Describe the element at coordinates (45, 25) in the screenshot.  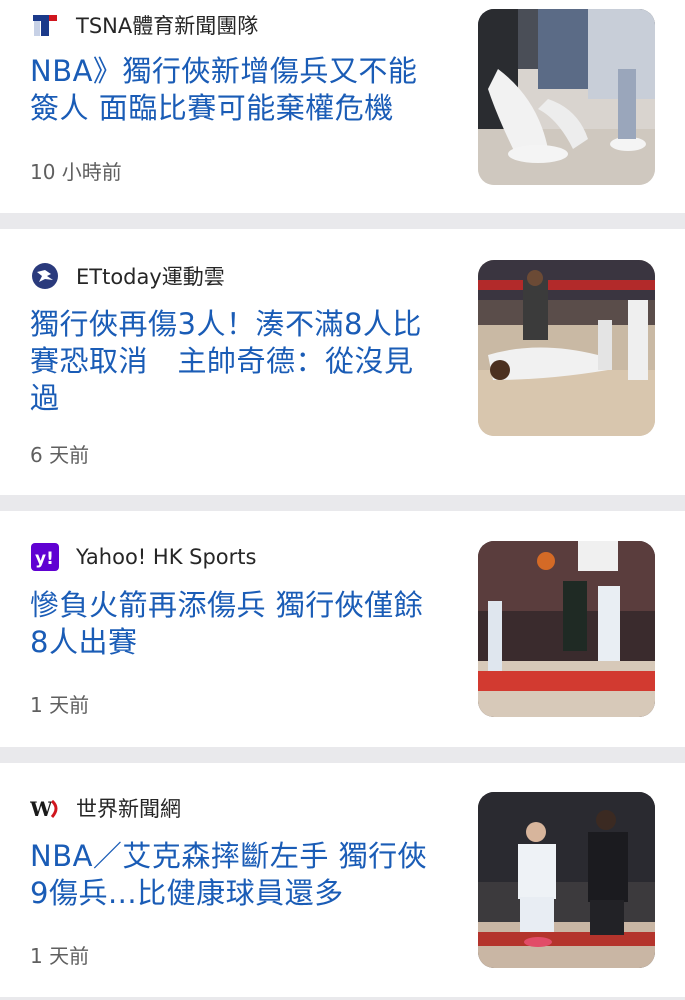
I see `tsna-t-logo-icon` at that location.